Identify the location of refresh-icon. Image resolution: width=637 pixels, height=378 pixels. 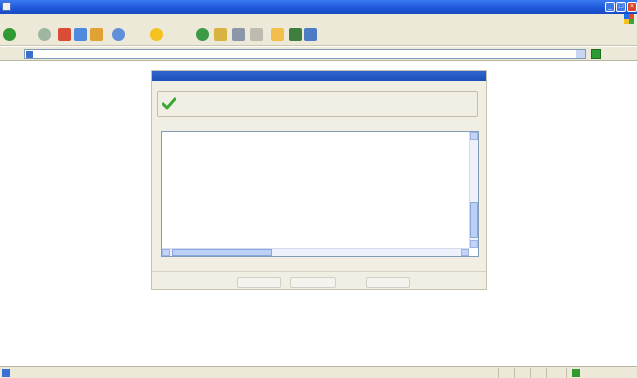
(80, 34).